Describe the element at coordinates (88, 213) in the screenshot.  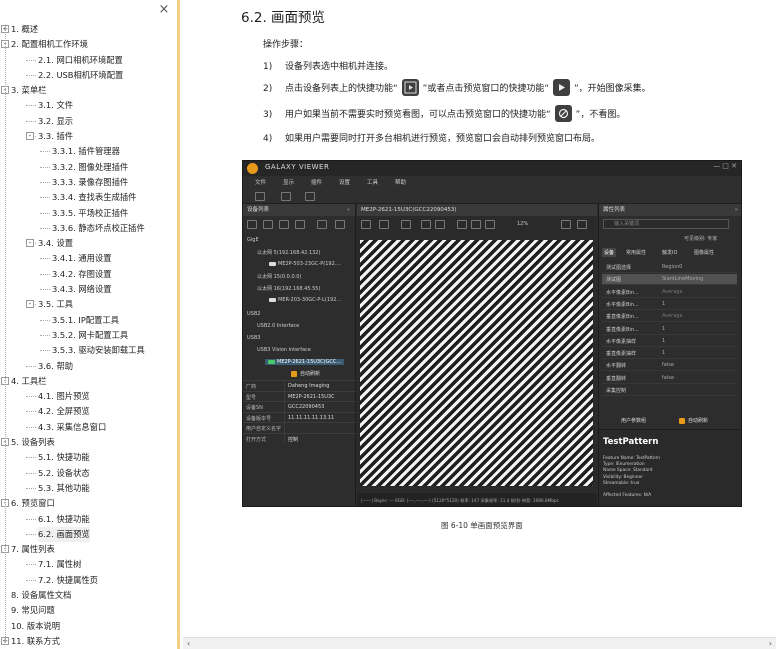
I see `toc-item: 3.3.5. 平场校正插件` at that location.